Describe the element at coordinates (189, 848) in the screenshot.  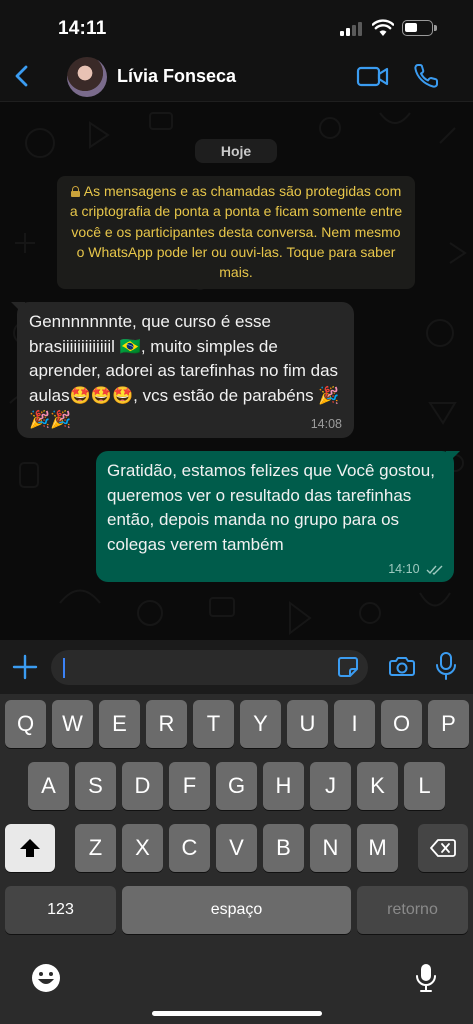
I see `key-c: C` at that location.